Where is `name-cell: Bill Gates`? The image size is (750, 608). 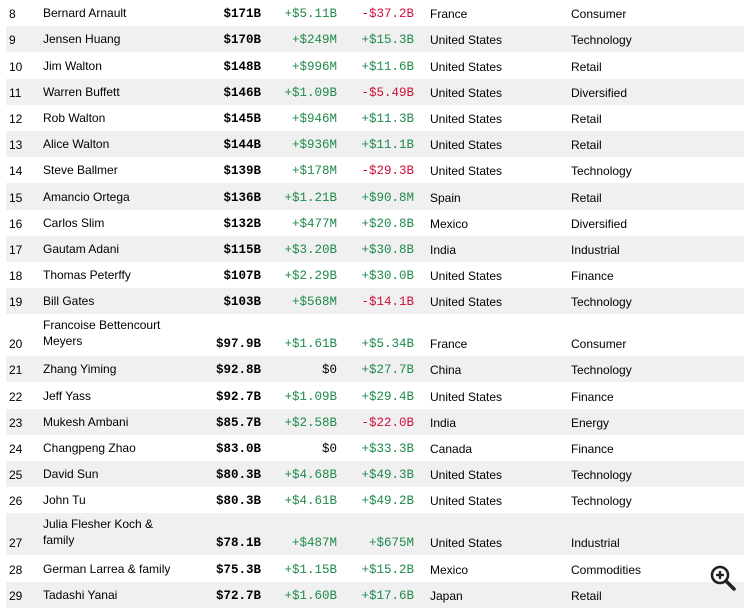 name-cell: Bill Gates is located at coordinates (69, 301).